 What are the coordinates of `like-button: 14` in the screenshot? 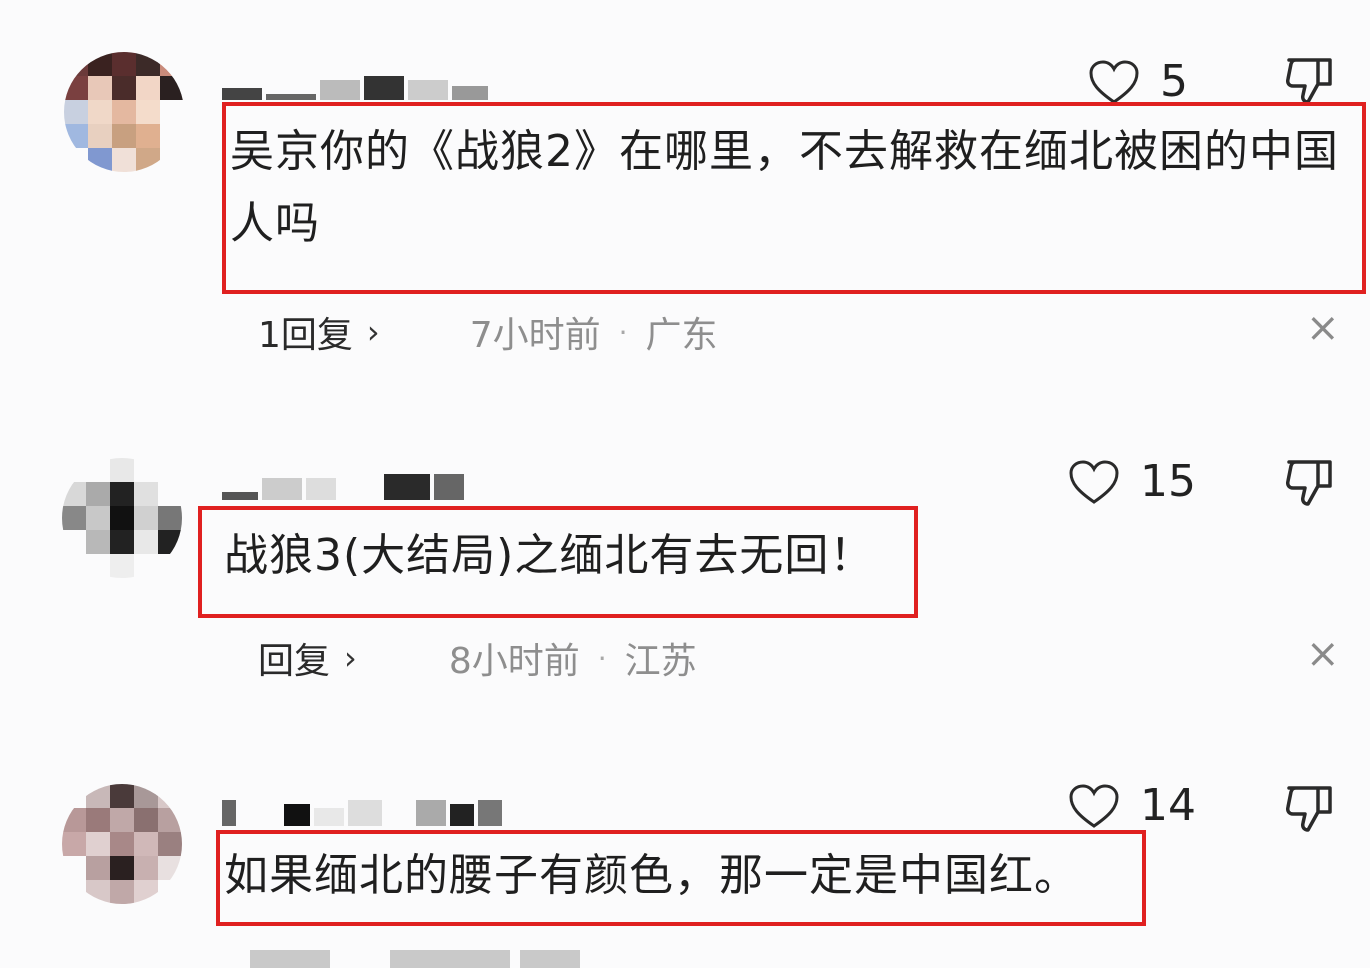 It's located at (1132, 805).